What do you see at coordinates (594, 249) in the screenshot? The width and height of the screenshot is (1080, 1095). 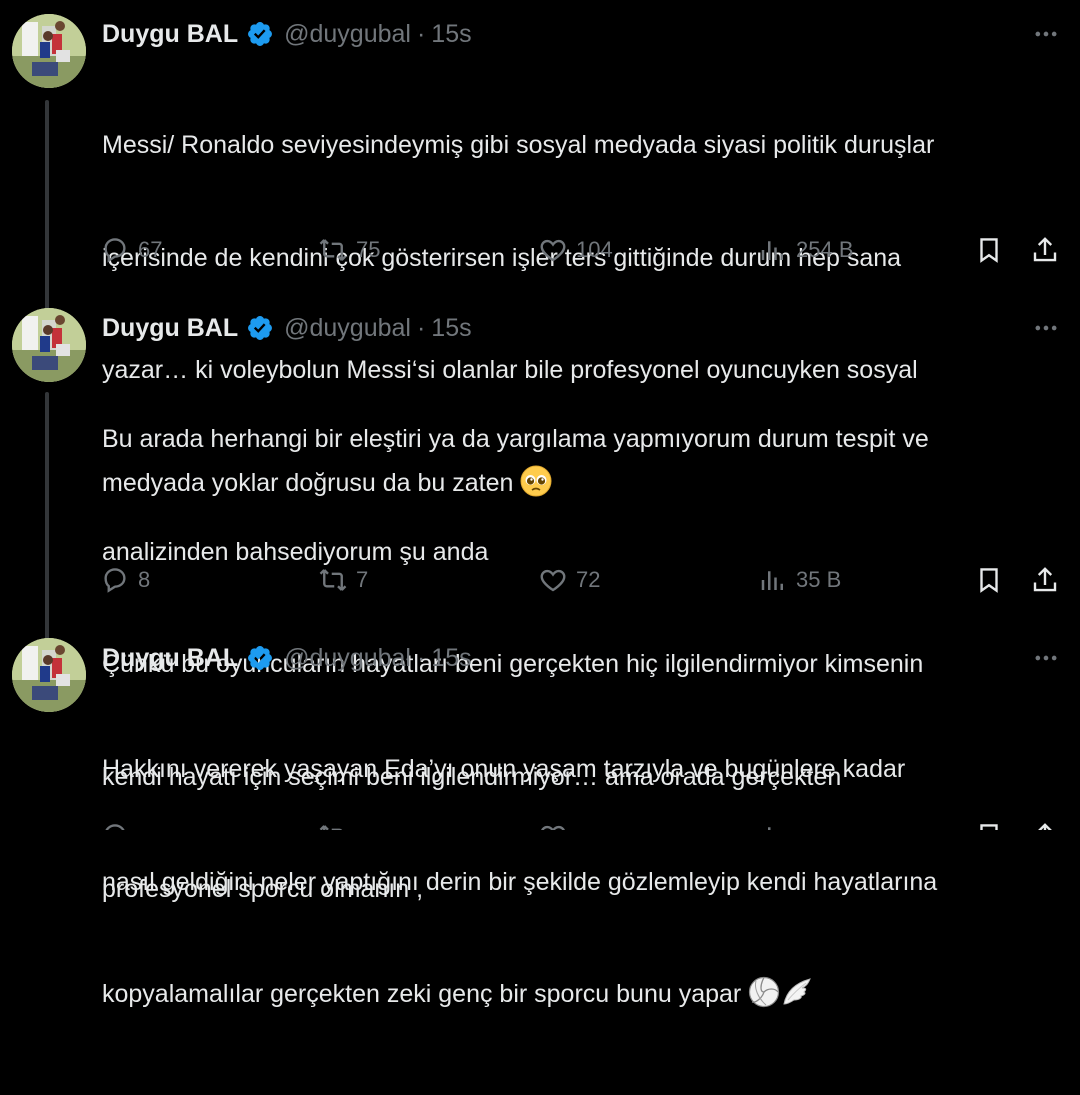 I see `like-count: 104` at bounding box center [594, 249].